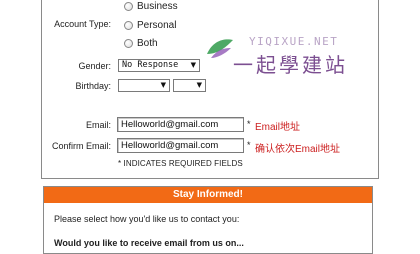  I want to click on account-type-both-radio, so click(128, 43).